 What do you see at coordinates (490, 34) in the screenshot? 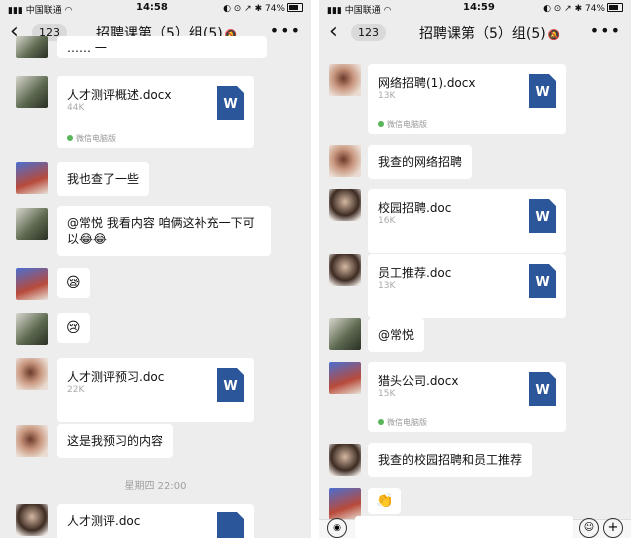
I see `page-title: 招聘课第（5）组(5)🔕` at bounding box center [490, 34].